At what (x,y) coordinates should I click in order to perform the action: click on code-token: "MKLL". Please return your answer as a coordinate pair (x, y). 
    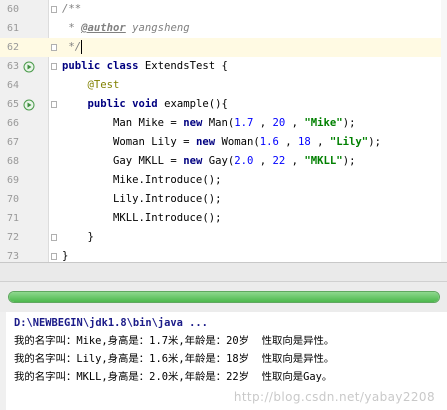
    Looking at the image, I should click on (323, 161).